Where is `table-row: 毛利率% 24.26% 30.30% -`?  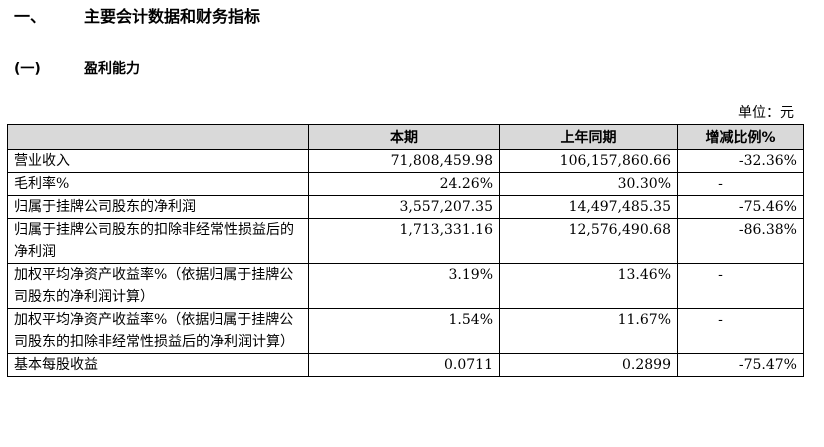
table-row: 毛利率% 24.26% 30.30% - is located at coordinates (405, 184).